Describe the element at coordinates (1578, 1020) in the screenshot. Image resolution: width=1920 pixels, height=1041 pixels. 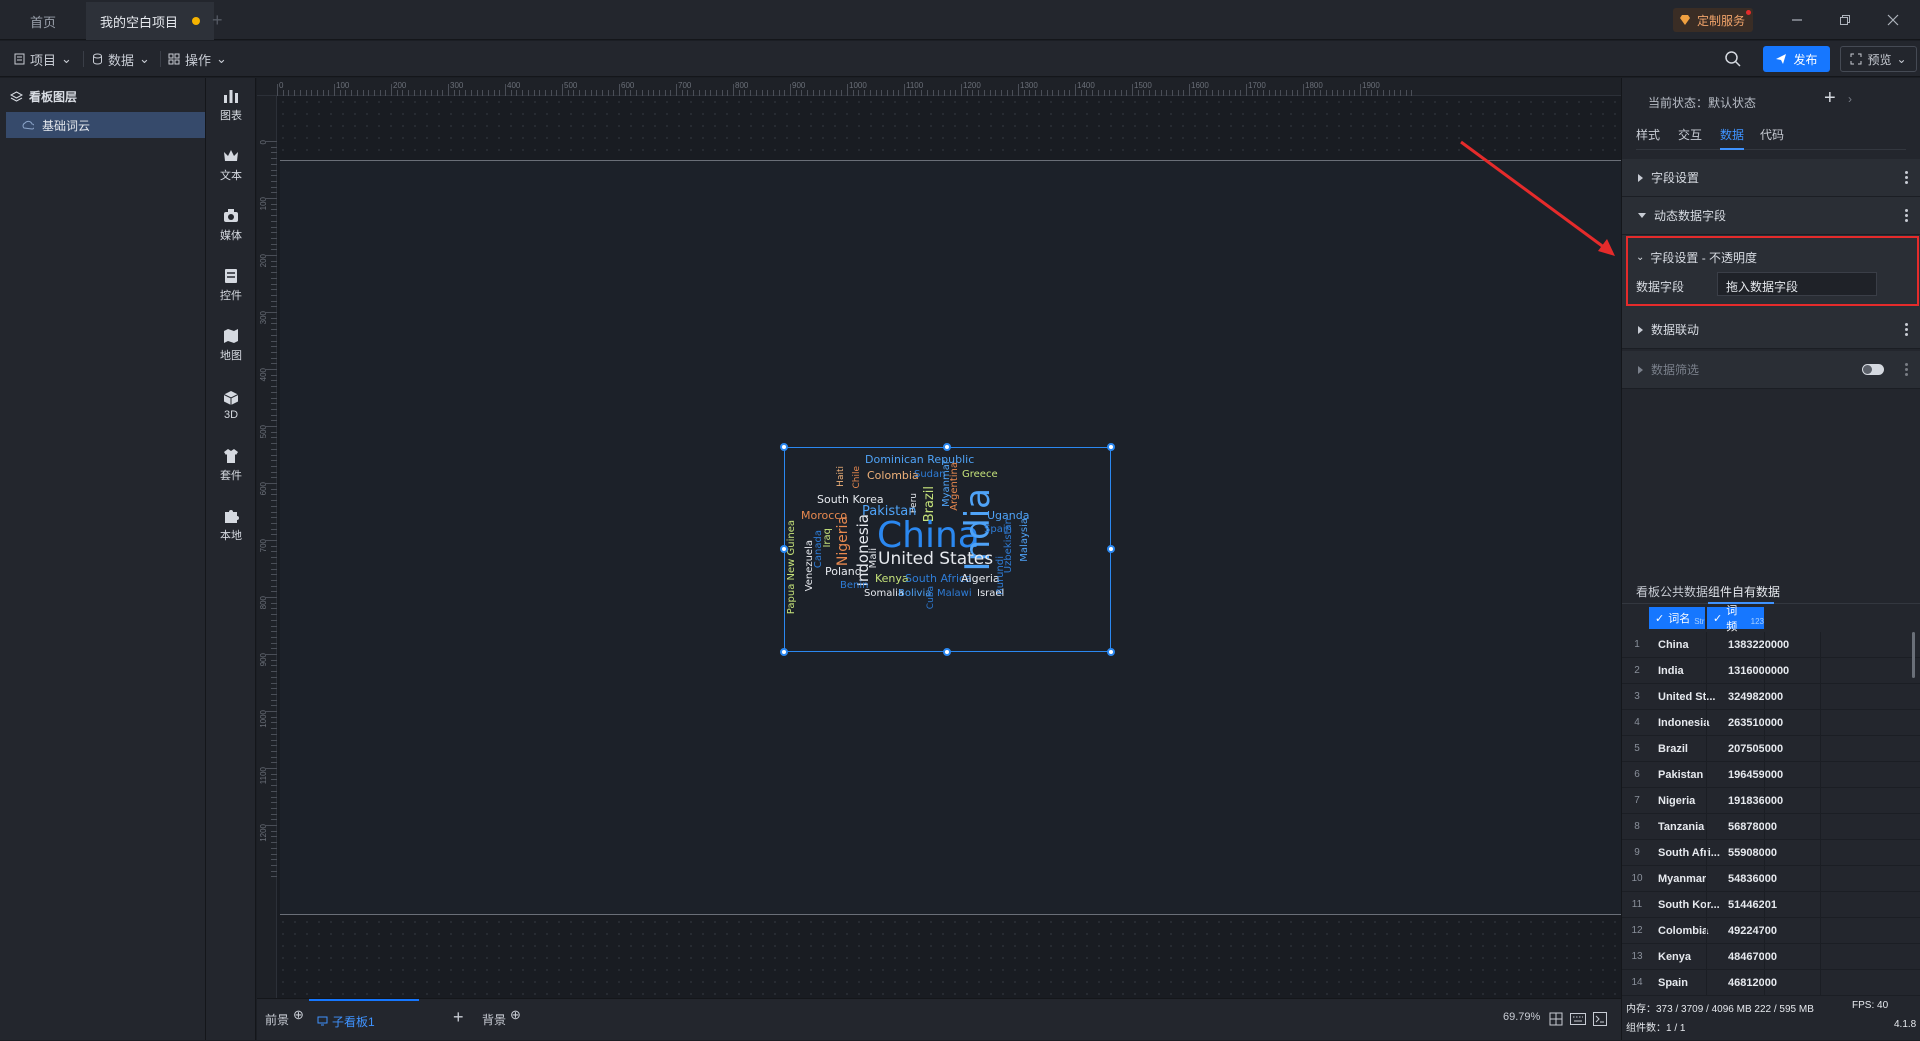
I see `keyboard-icon` at that location.